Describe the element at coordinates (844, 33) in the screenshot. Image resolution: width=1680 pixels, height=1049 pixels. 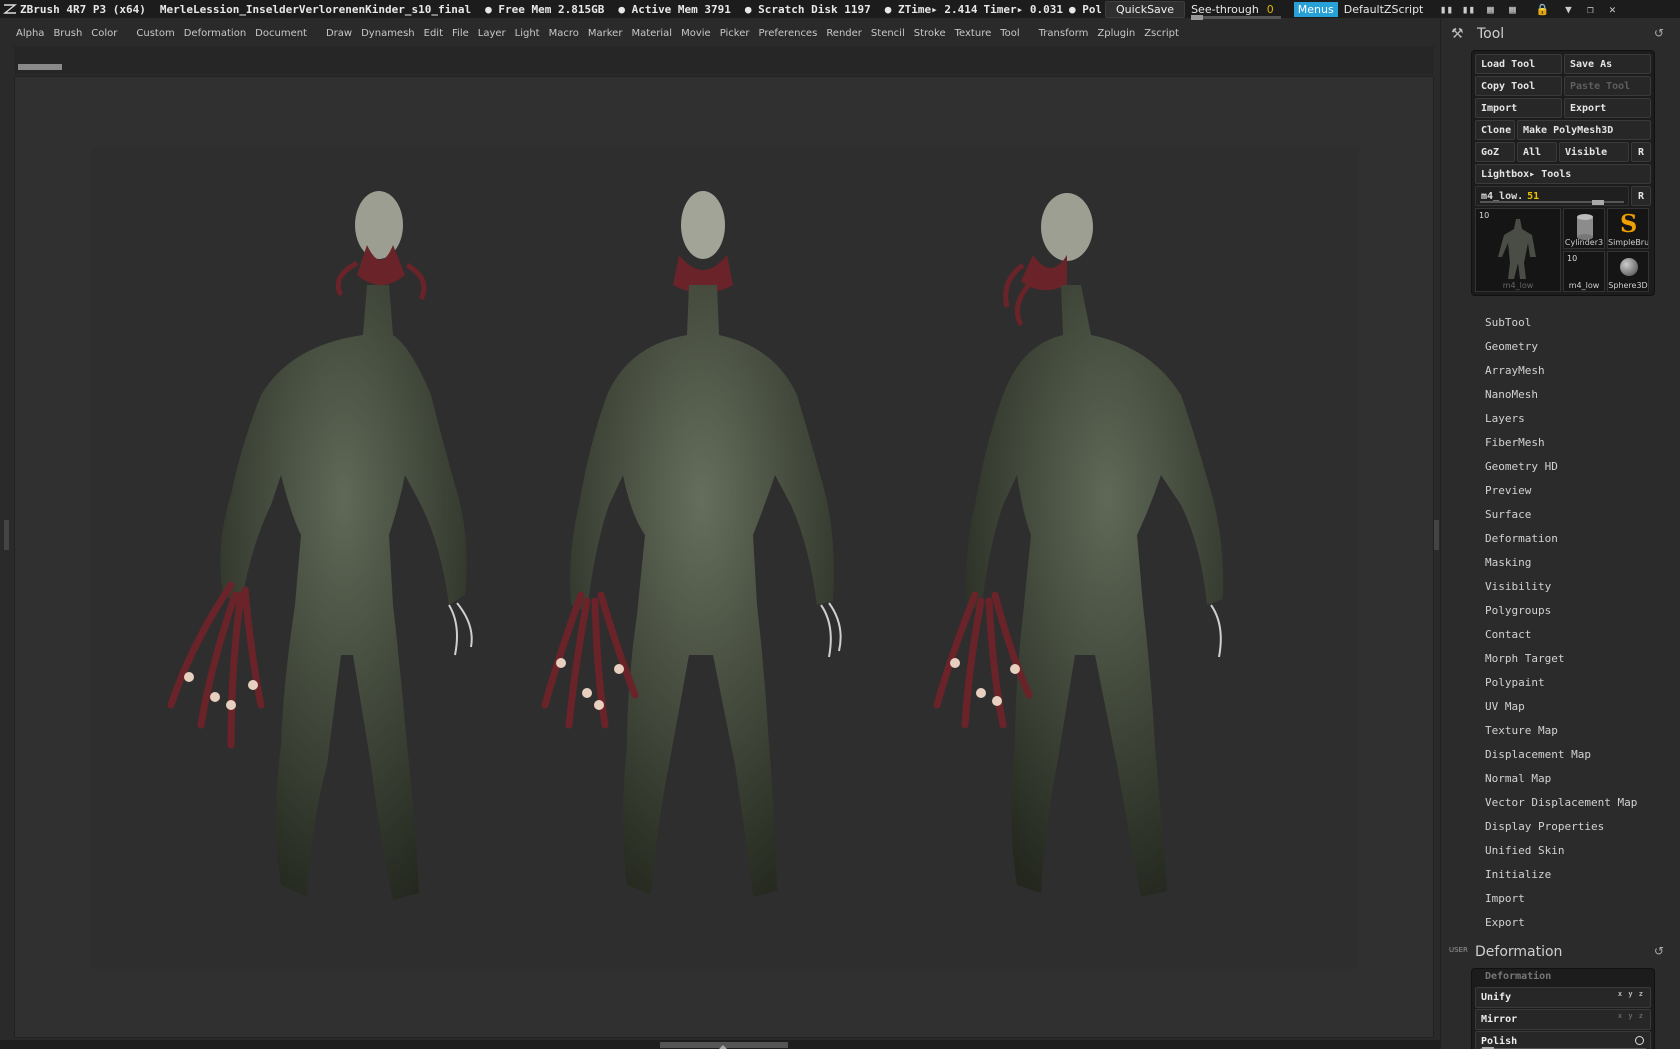
I see `menu-render: Render` at that location.